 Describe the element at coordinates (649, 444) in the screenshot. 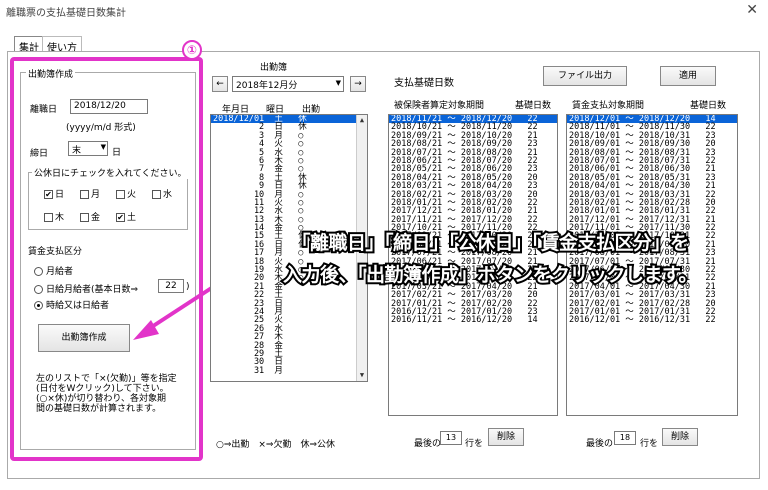

I see `wage-last-suffix: 行を` at that location.